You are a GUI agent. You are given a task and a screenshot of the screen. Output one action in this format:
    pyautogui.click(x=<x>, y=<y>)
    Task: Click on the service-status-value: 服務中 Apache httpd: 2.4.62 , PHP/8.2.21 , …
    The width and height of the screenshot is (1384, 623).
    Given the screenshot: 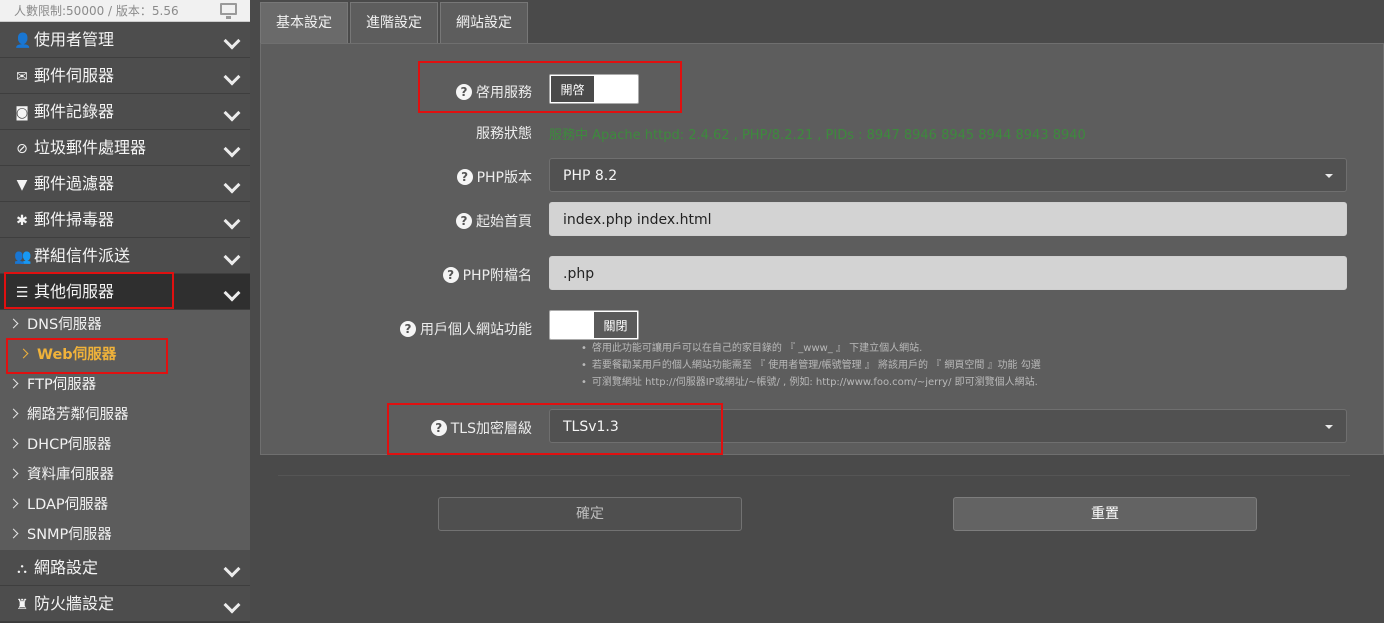 What is the action you would take?
    pyautogui.click(x=817, y=135)
    